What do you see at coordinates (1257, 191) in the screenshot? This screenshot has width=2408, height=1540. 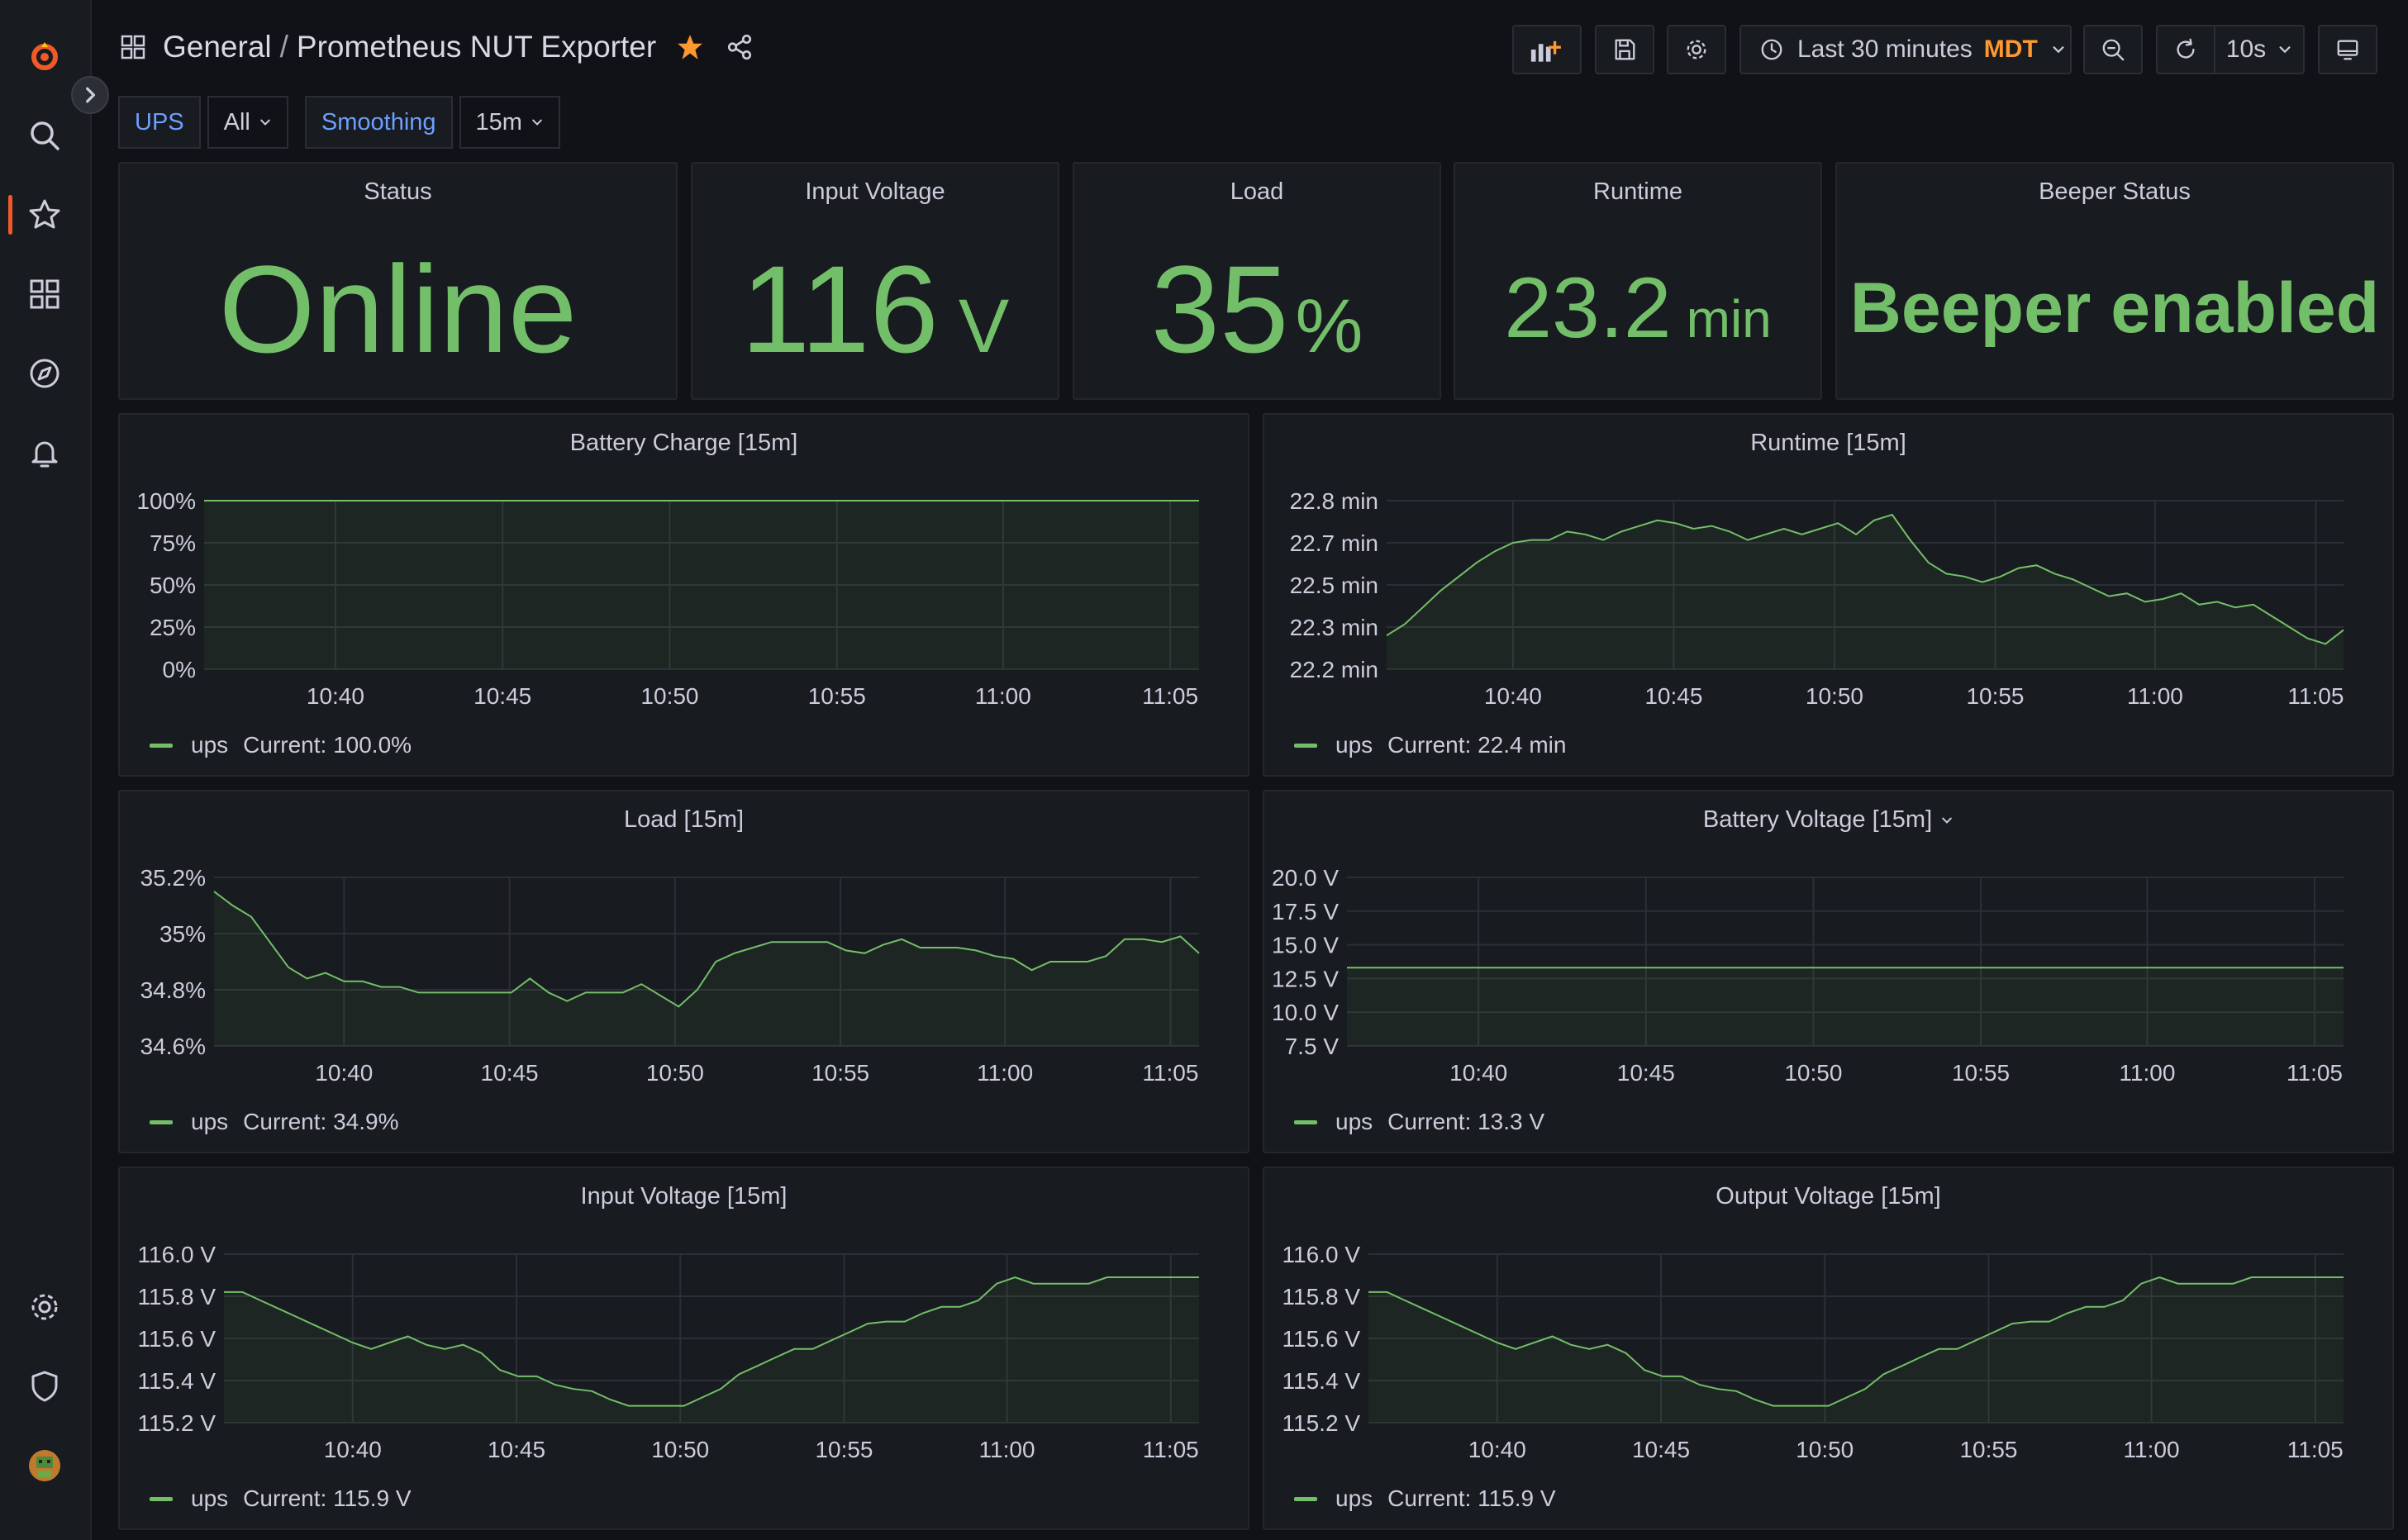 I see `panel-title: Load` at bounding box center [1257, 191].